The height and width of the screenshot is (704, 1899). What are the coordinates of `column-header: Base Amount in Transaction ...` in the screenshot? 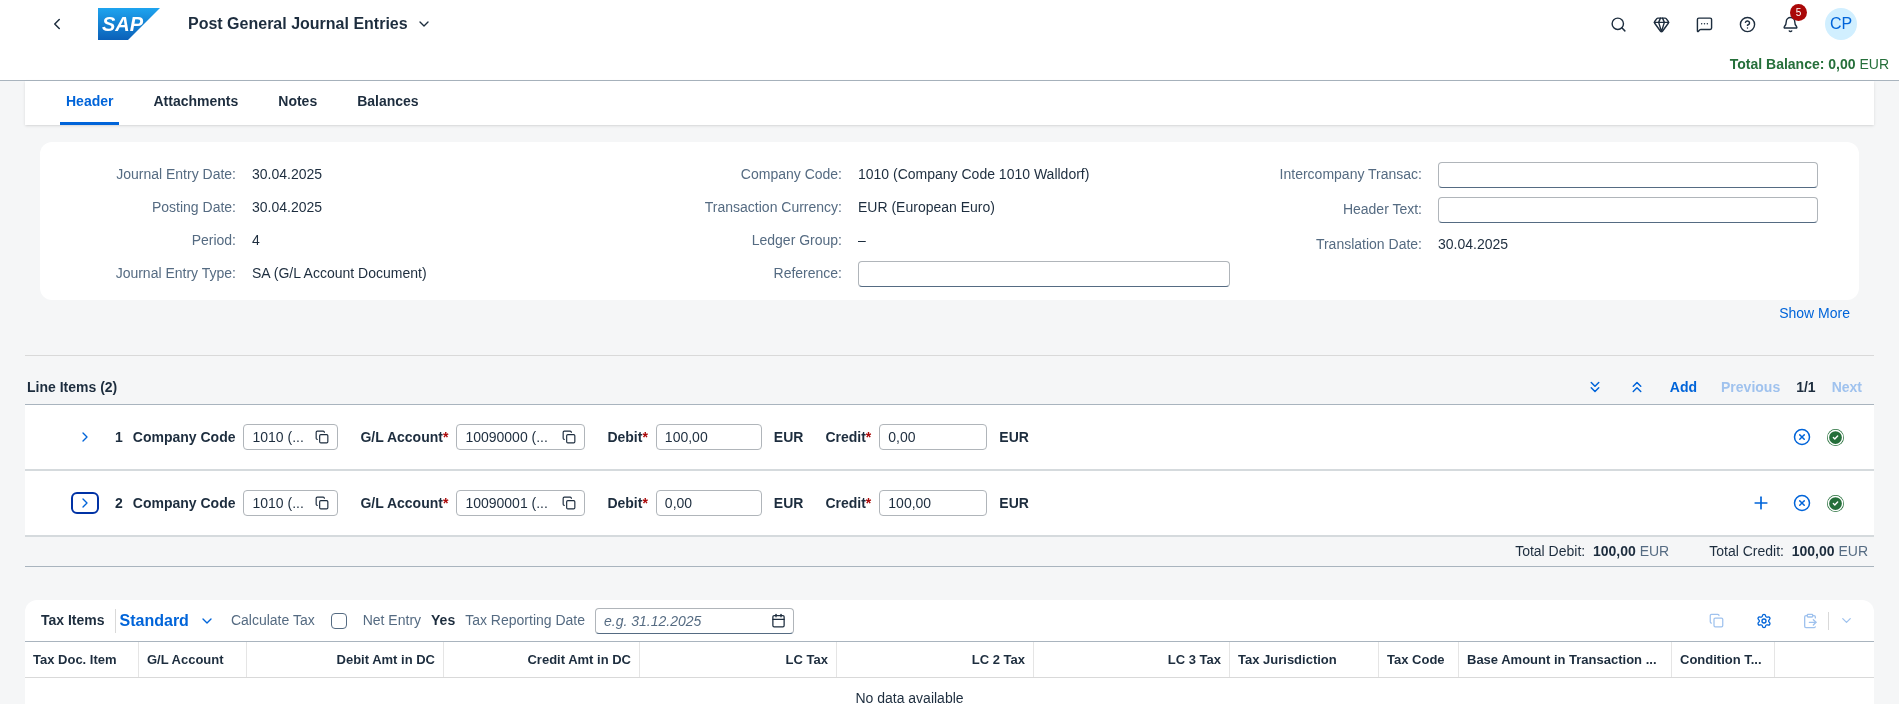 It's located at (1565, 659).